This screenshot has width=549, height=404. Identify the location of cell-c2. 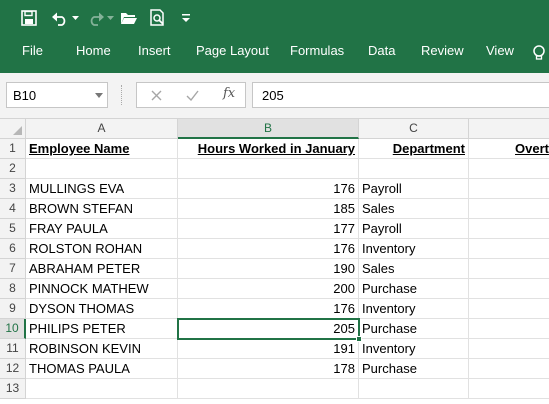
(414, 169).